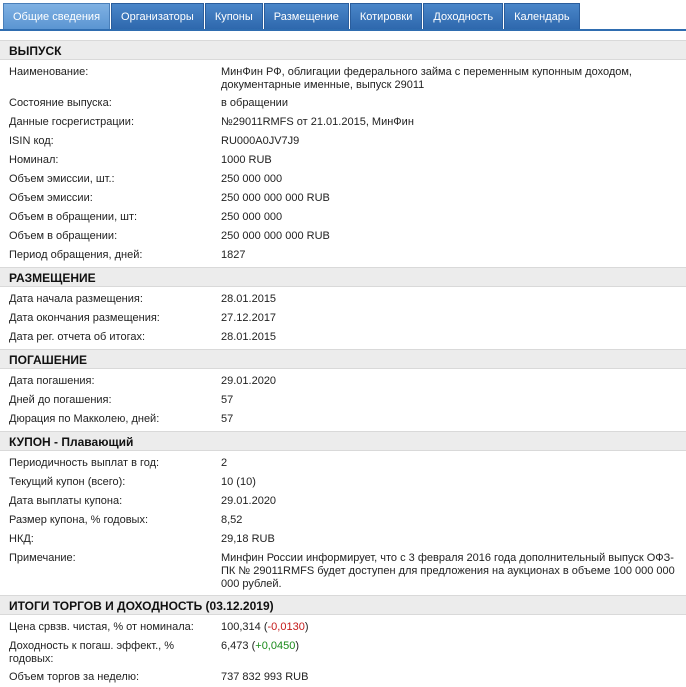 The height and width of the screenshot is (687, 686). What do you see at coordinates (76, 299) in the screenshot?
I see `field-label: Дата начала размещения:` at bounding box center [76, 299].